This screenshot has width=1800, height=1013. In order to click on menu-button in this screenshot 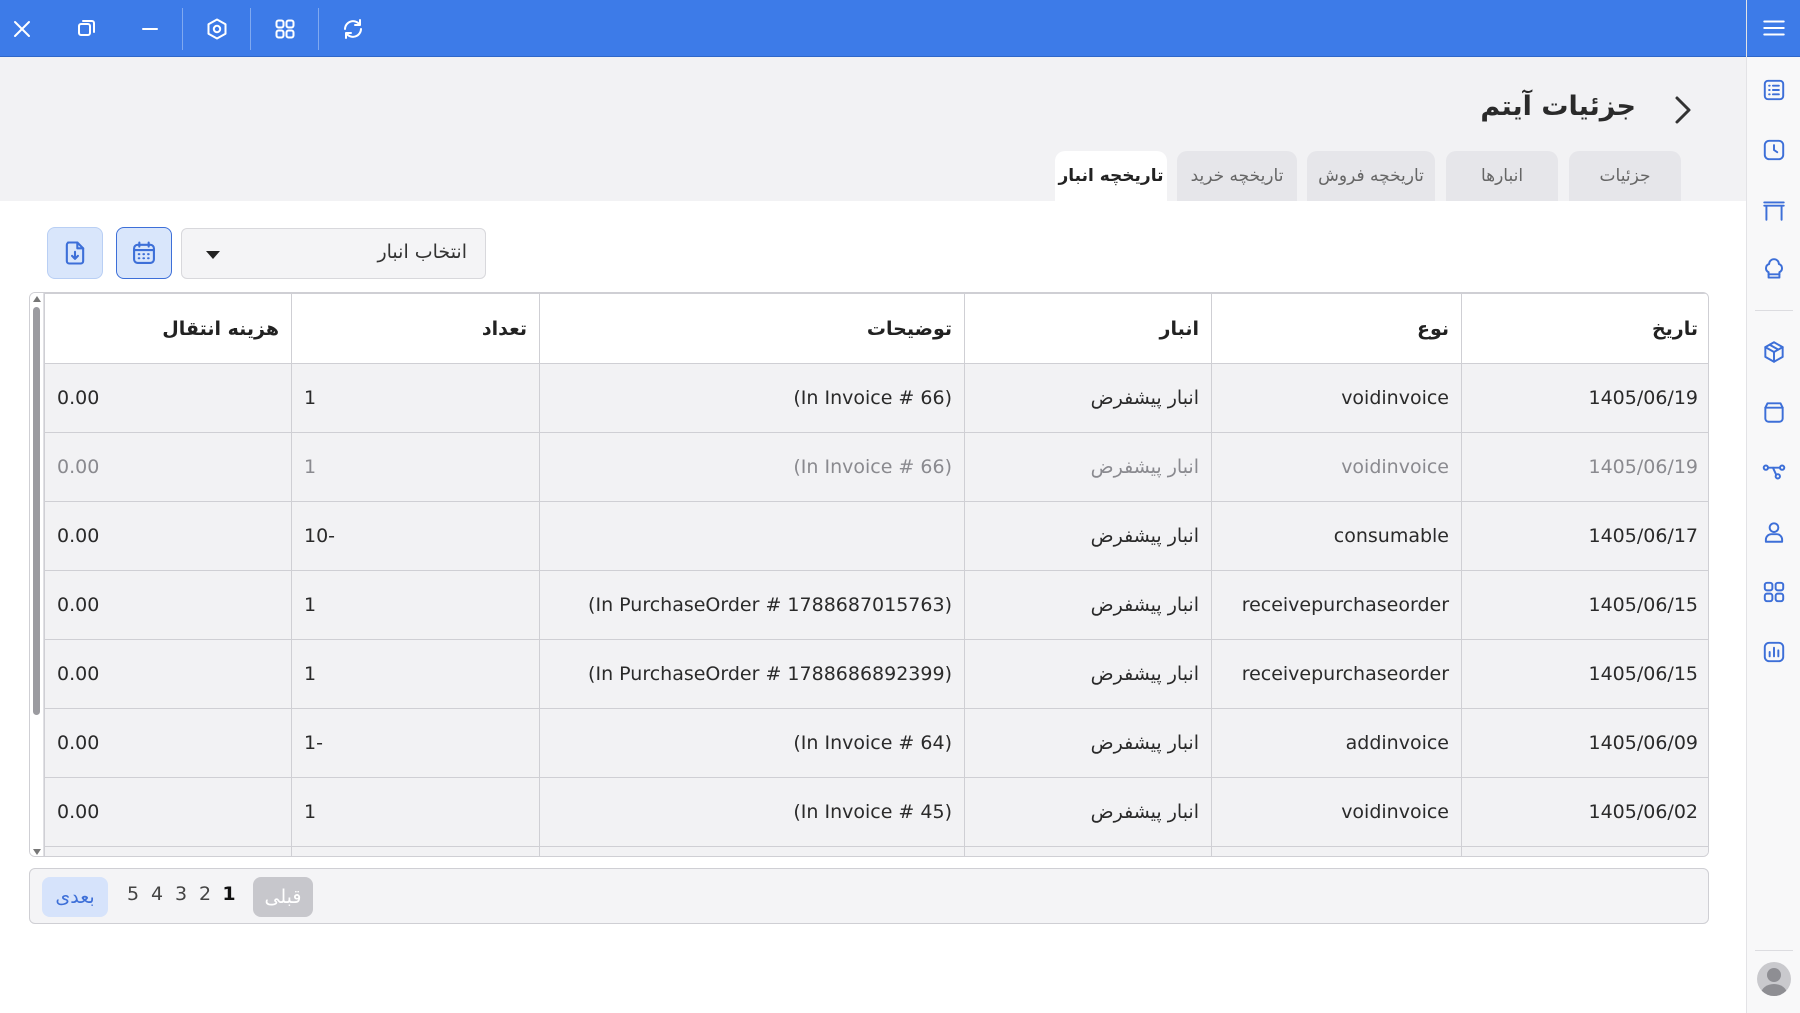, I will do `click(1773, 28)`.